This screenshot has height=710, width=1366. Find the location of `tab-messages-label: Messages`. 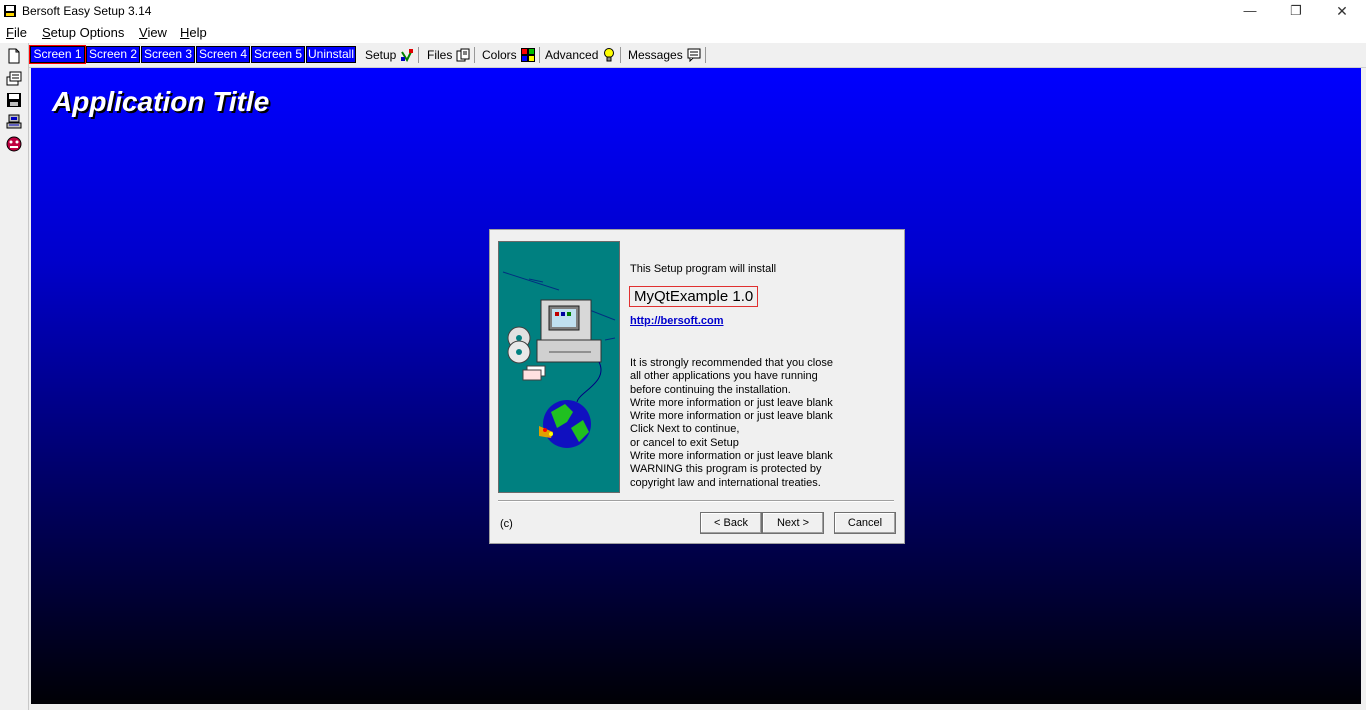

tab-messages-label: Messages is located at coordinates (655, 55).